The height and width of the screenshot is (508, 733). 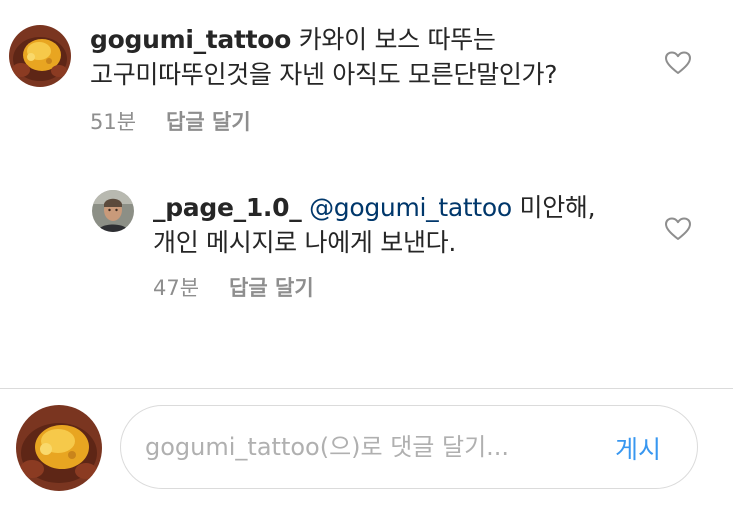 I want to click on comment-composer: 게시, so click(x=409, y=447).